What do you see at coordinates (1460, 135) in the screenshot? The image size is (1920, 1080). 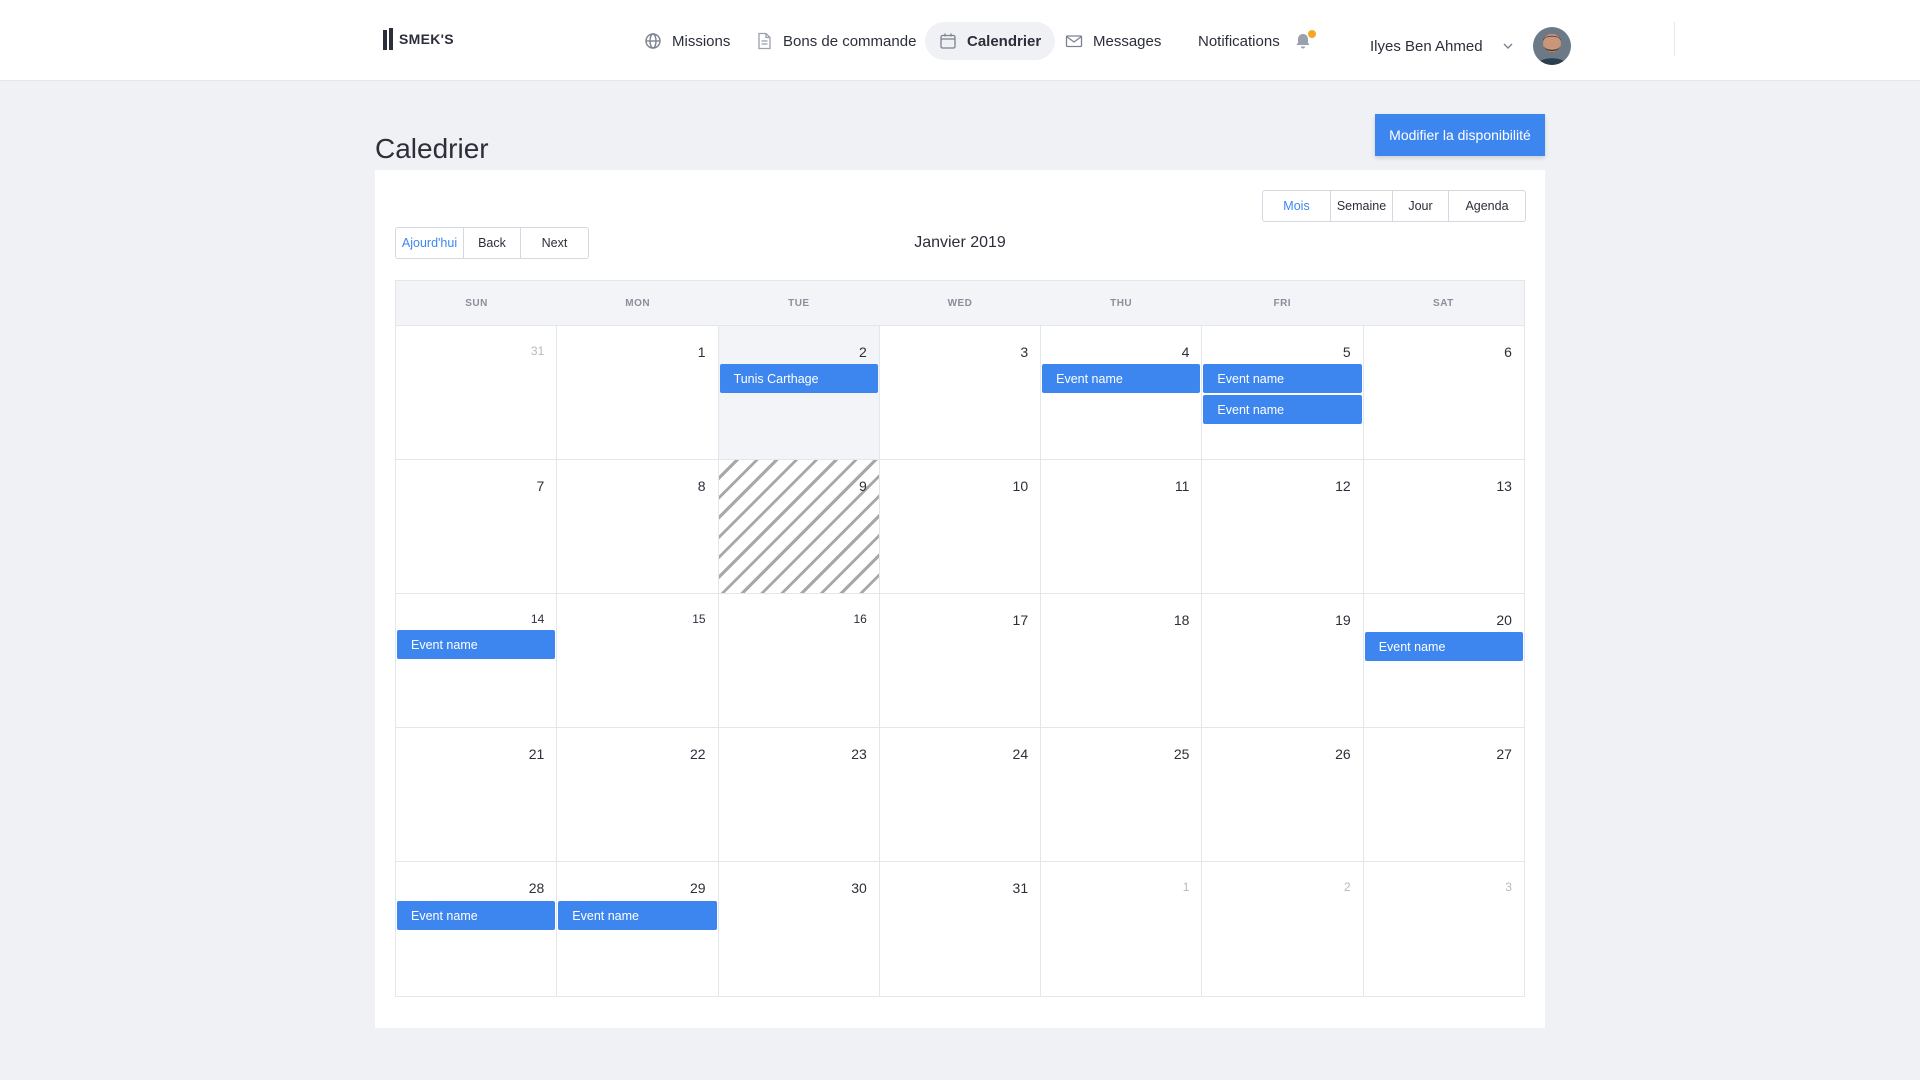 I see `modifier-disponibilite-button: Modifier la disponibilité` at bounding box center [1460, 135].